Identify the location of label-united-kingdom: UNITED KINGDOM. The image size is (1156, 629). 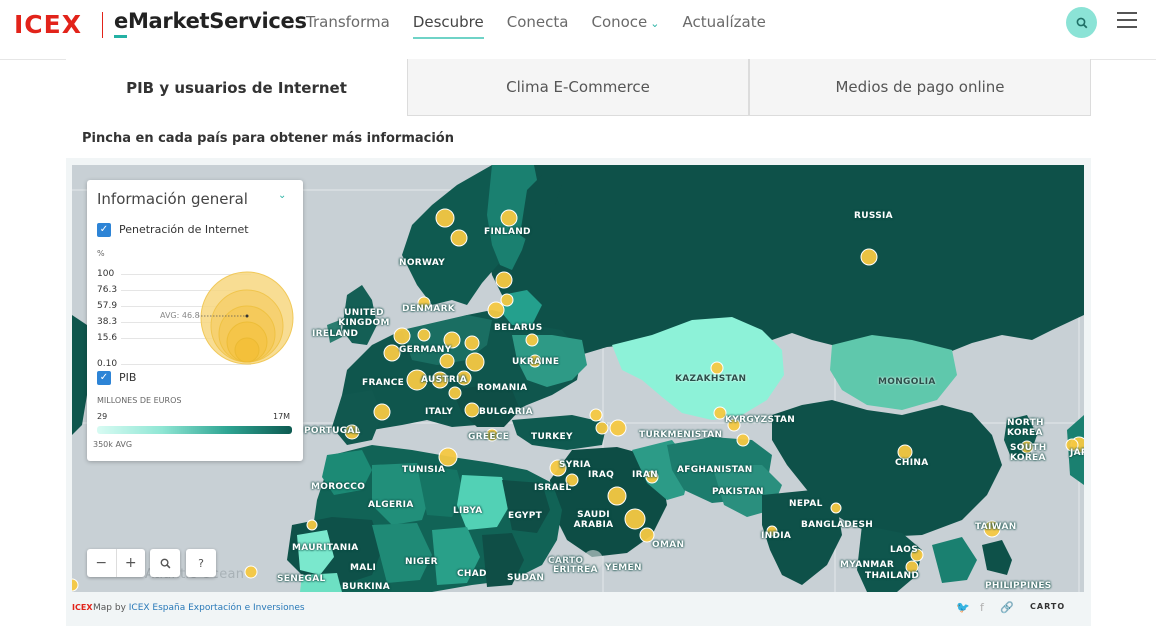
(364, 318).